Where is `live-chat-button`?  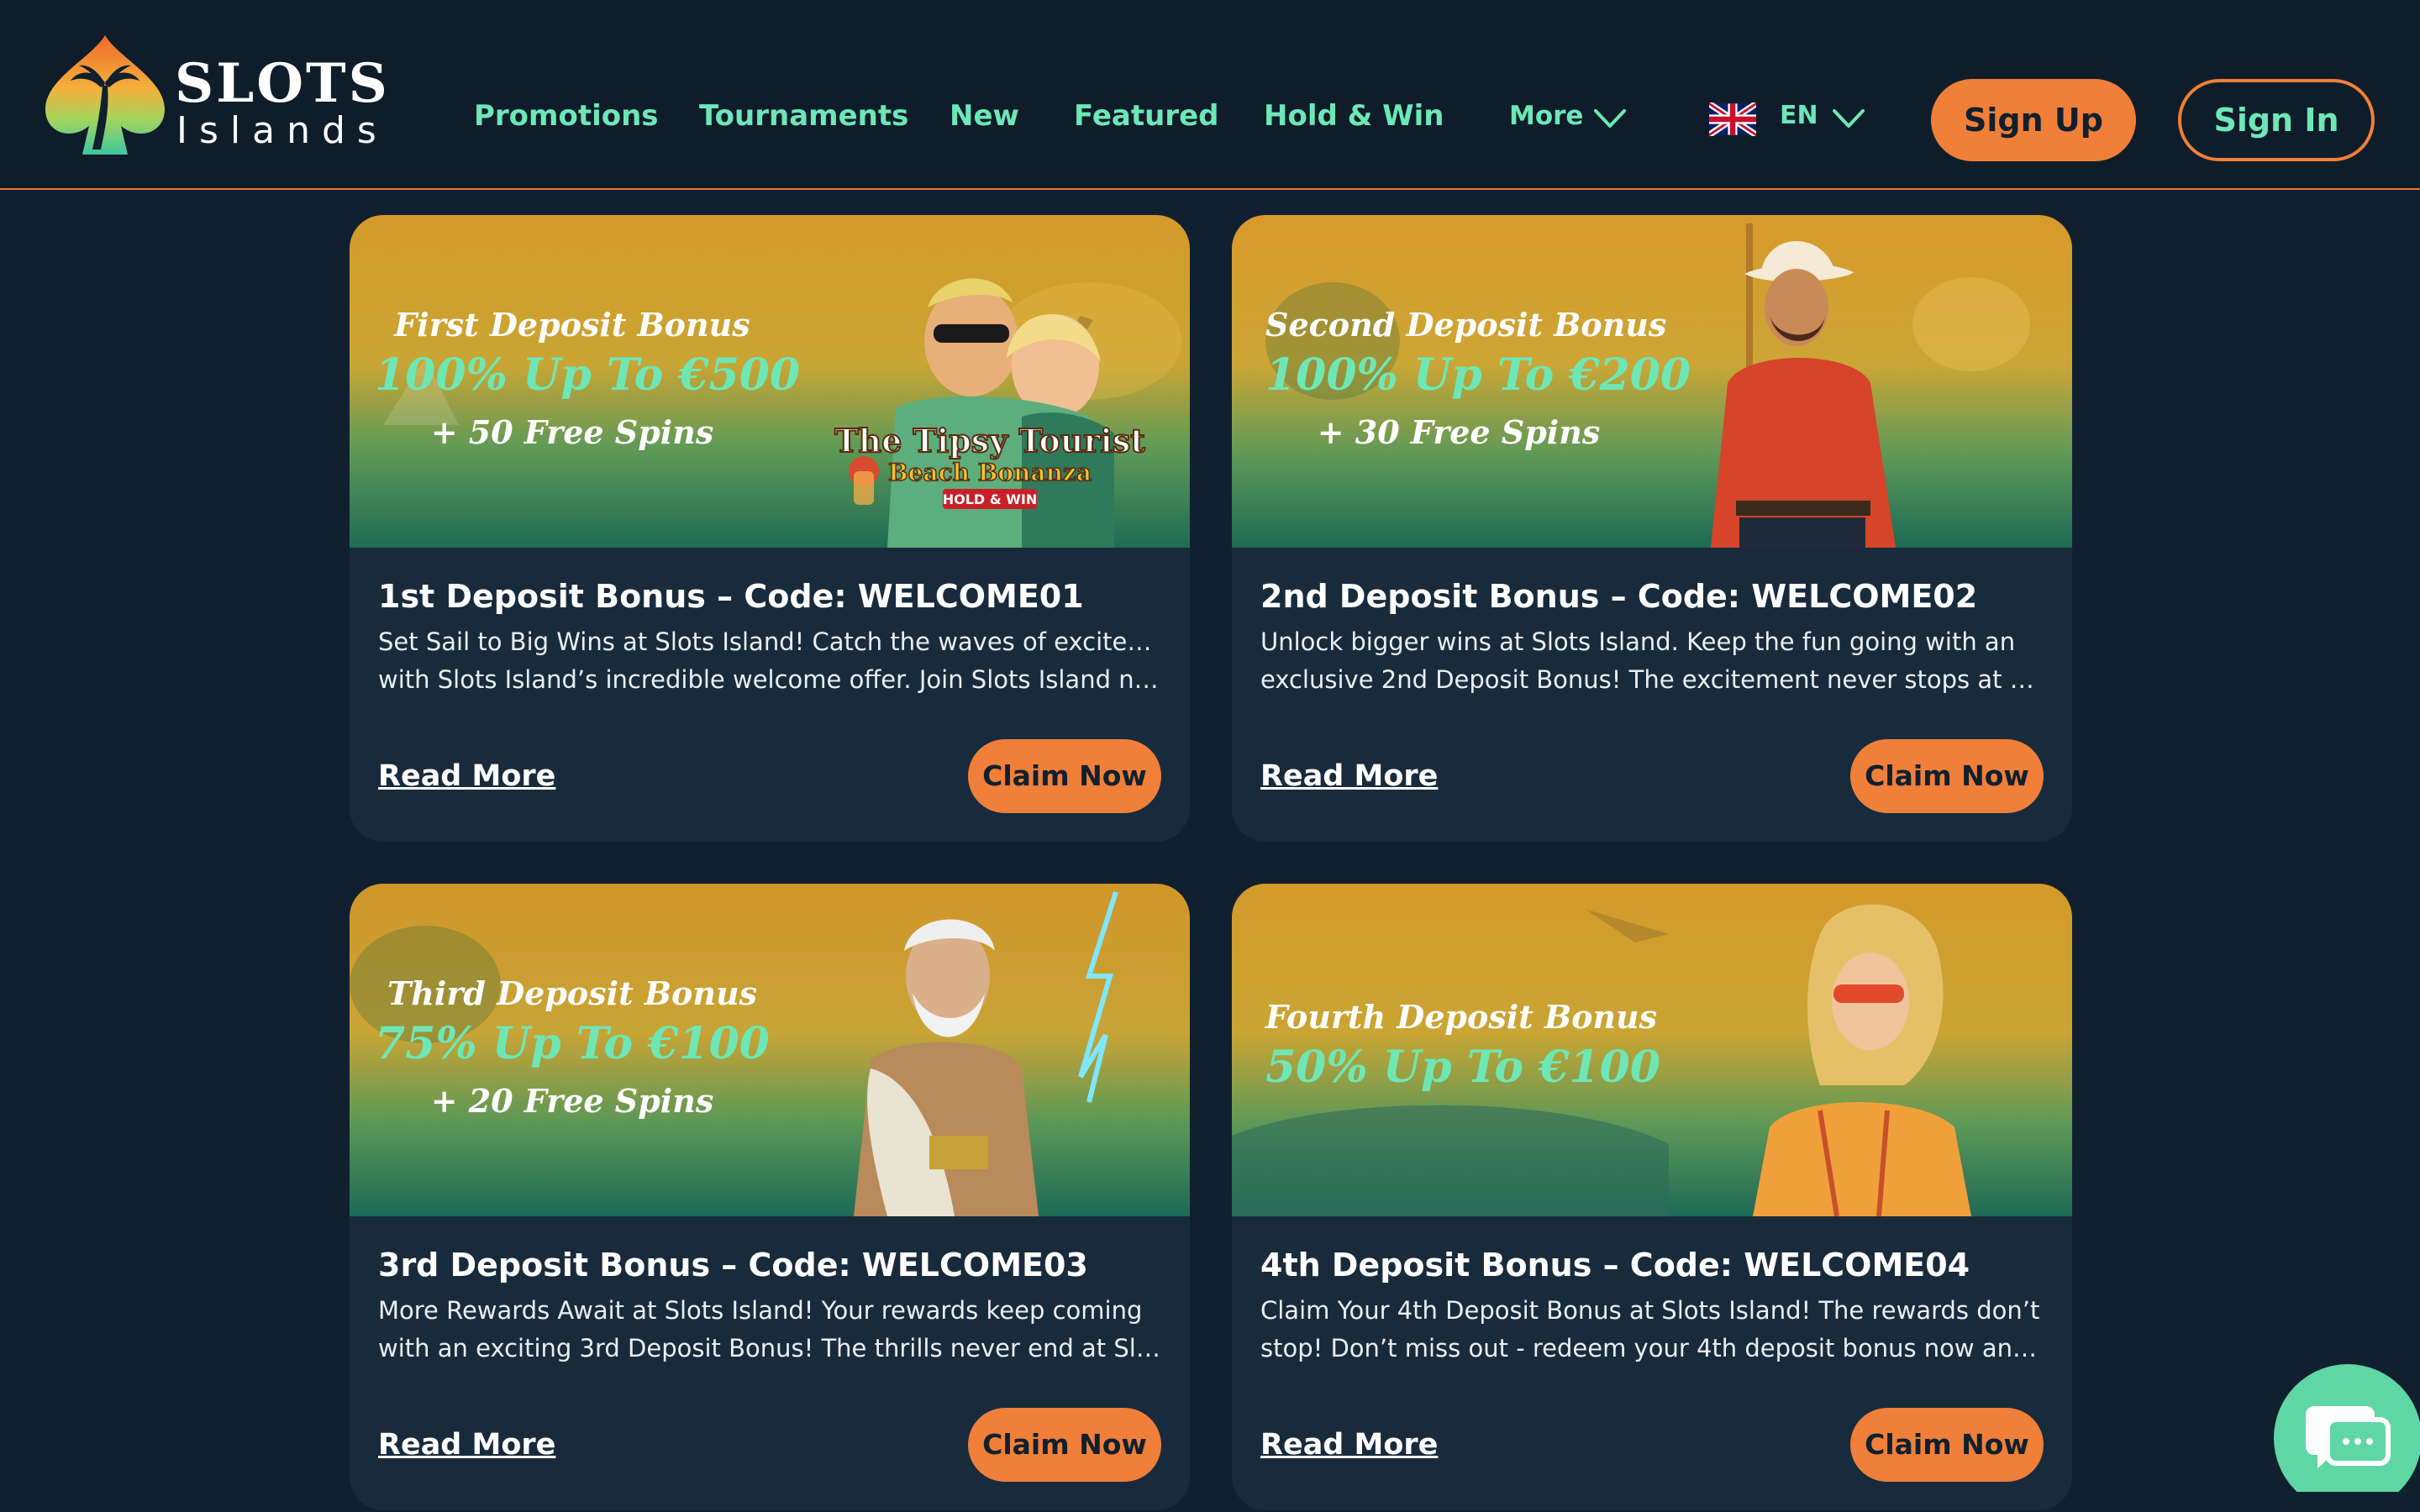
live-chat-button is located at coordinates (2346, 1438).